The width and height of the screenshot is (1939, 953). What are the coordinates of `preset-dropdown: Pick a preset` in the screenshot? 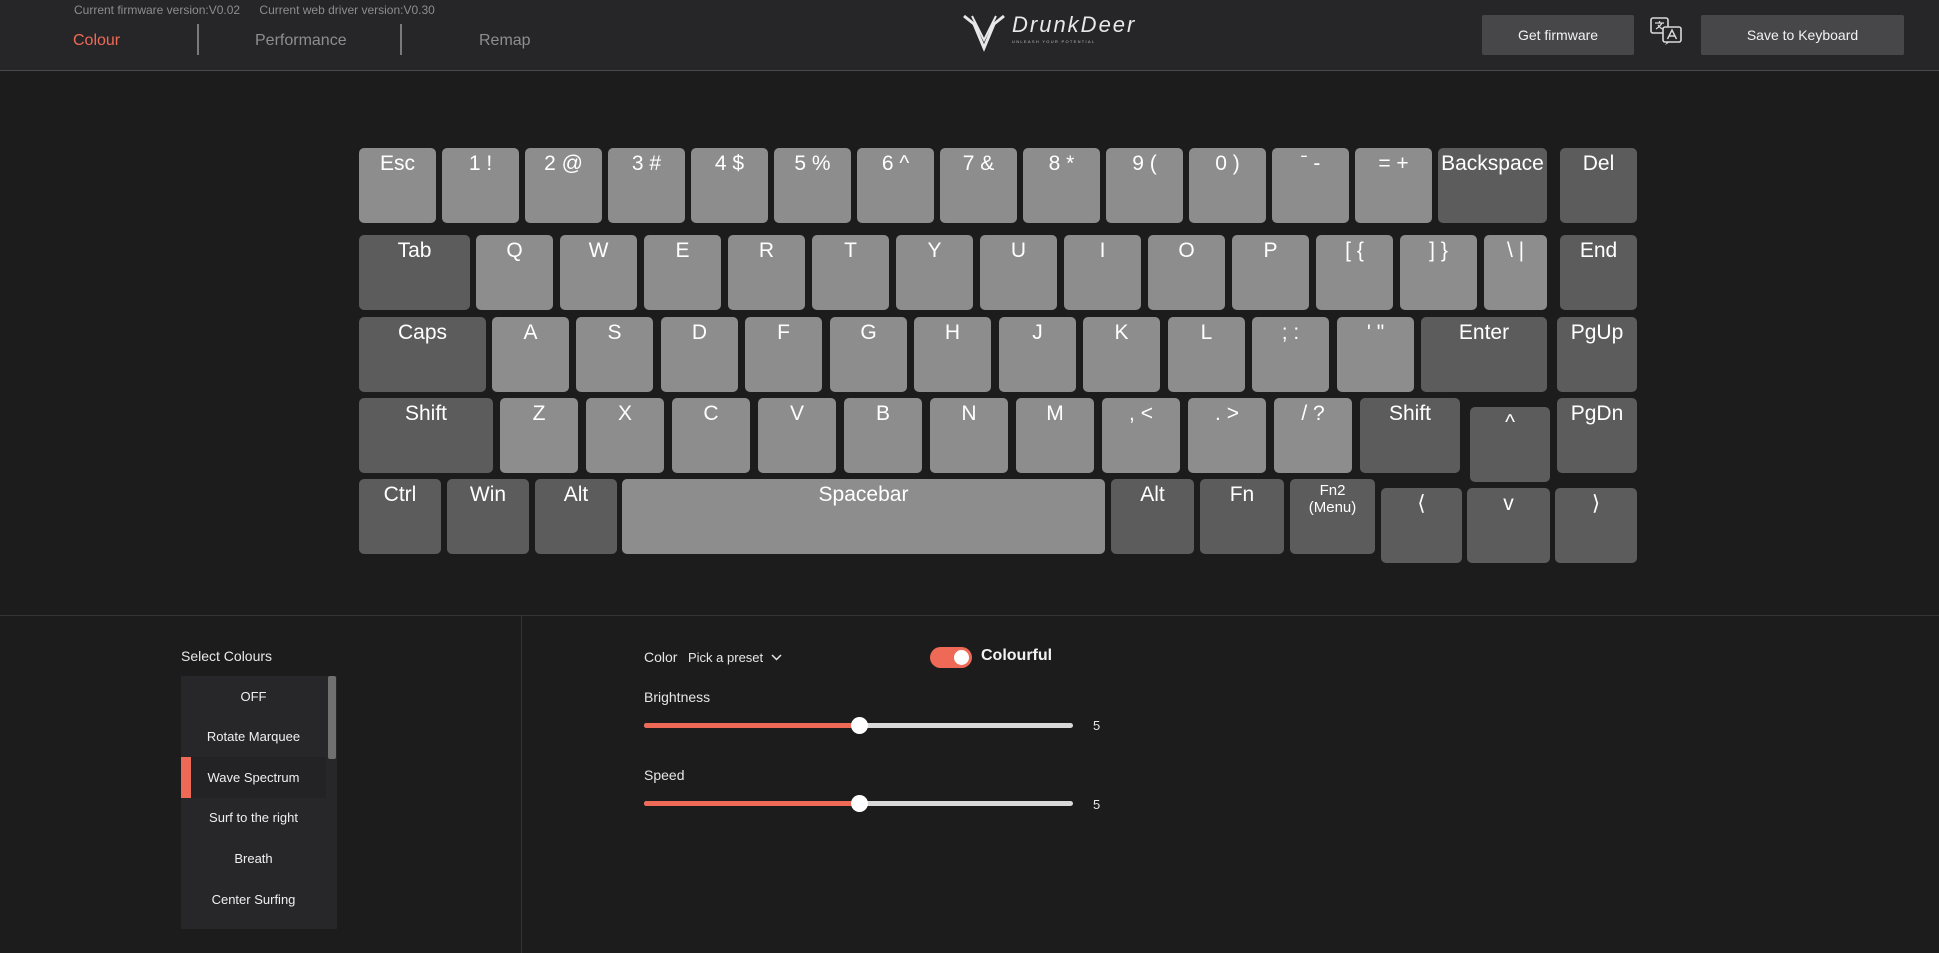 It's located at (735, 657).